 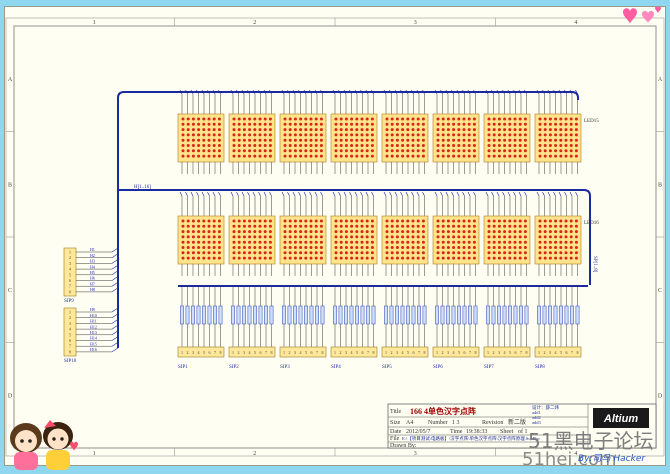 What do you see at coordinates (70, 346) in the screenshot?
I see `sip-pin-number: 7` at bounding box center [70, 346].